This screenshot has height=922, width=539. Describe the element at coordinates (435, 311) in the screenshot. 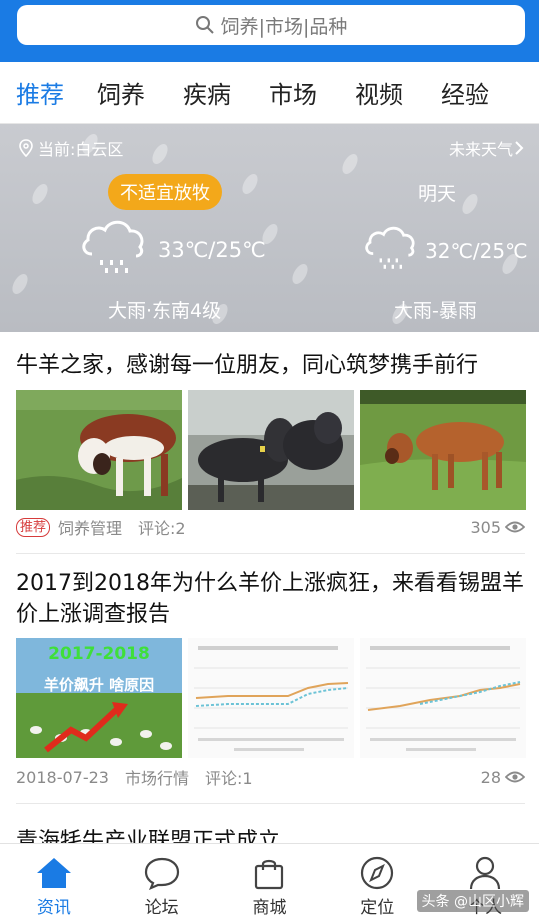

I see `tomorrow-condition: 大雨-暴雨` at that location.